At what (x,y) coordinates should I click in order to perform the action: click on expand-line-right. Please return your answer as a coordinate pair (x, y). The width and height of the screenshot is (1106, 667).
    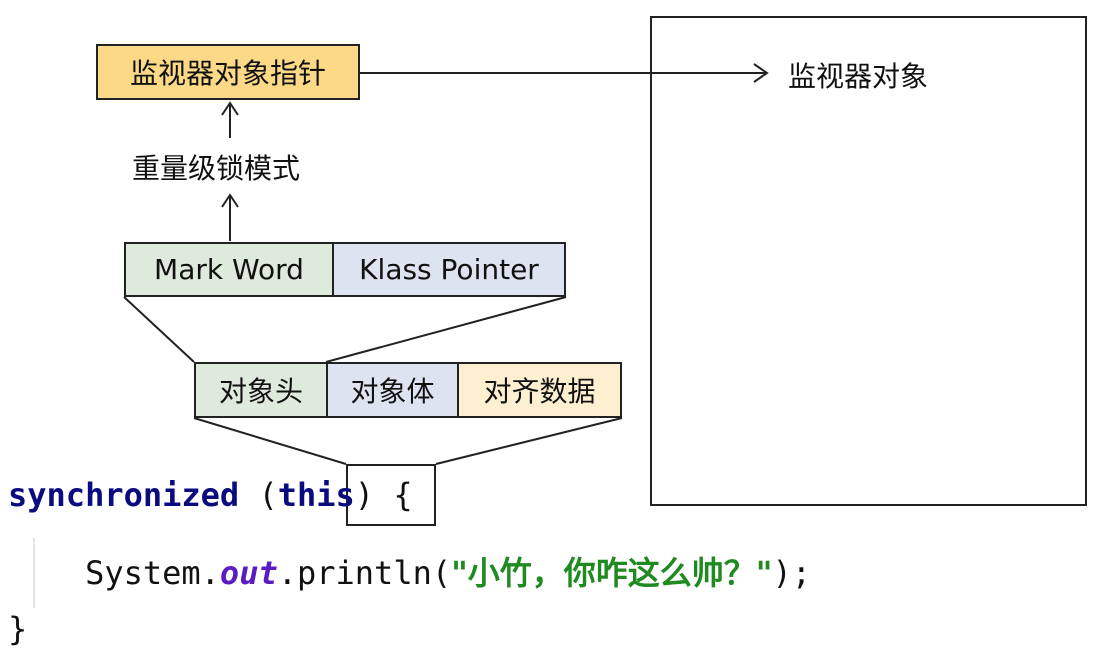
    Looking at the image, I should click on (446, 329).